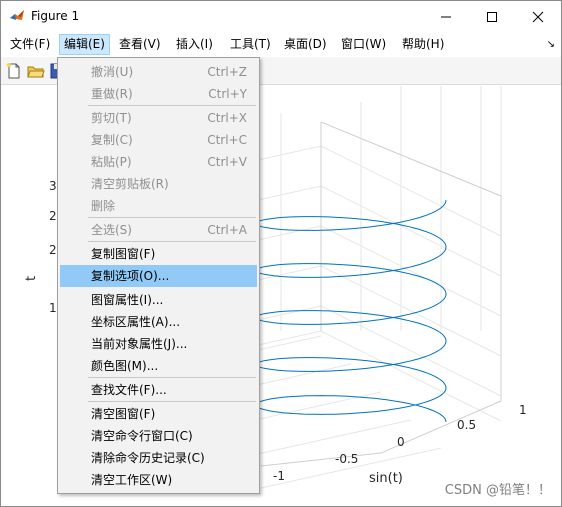 This screenshot has width=562, height=507. I want to click on menu-item-label: 清除命令历史记录(C), so click(148, 458).